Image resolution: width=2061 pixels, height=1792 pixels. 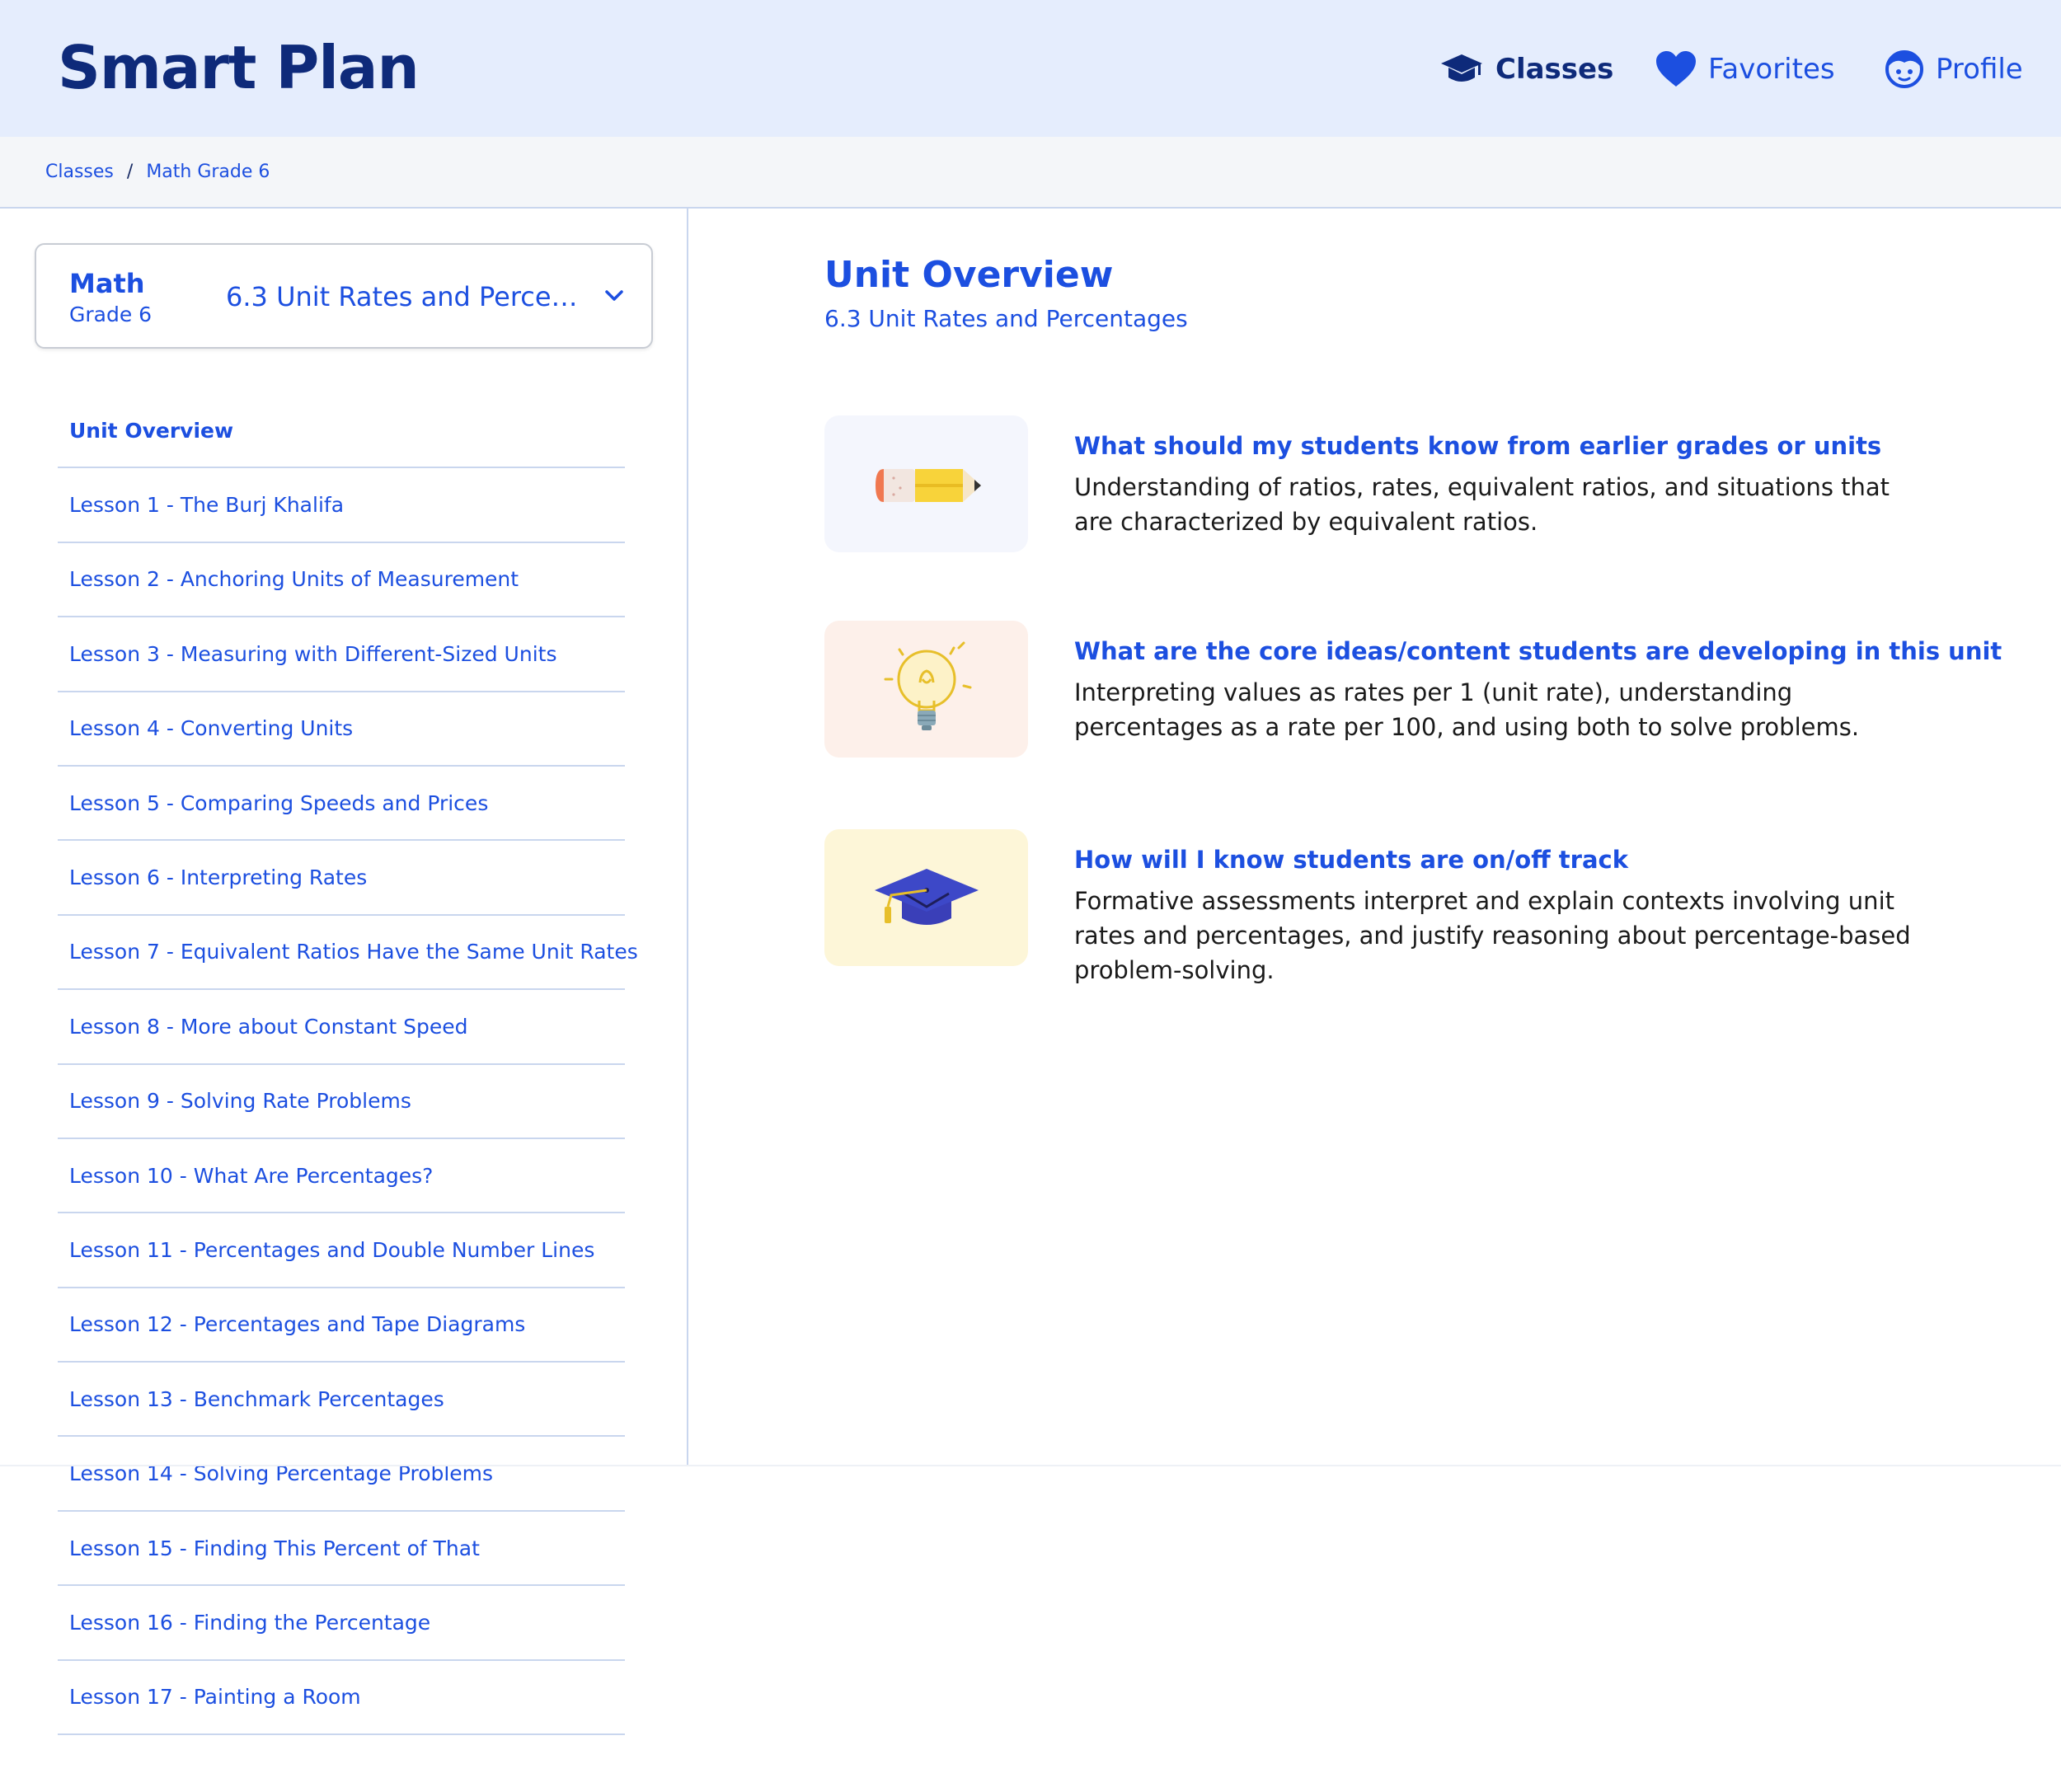 What do you see at coordinates (107, 283) in the screenshot?
I see `selector-subject: Math` at bounding box center [107, 283].